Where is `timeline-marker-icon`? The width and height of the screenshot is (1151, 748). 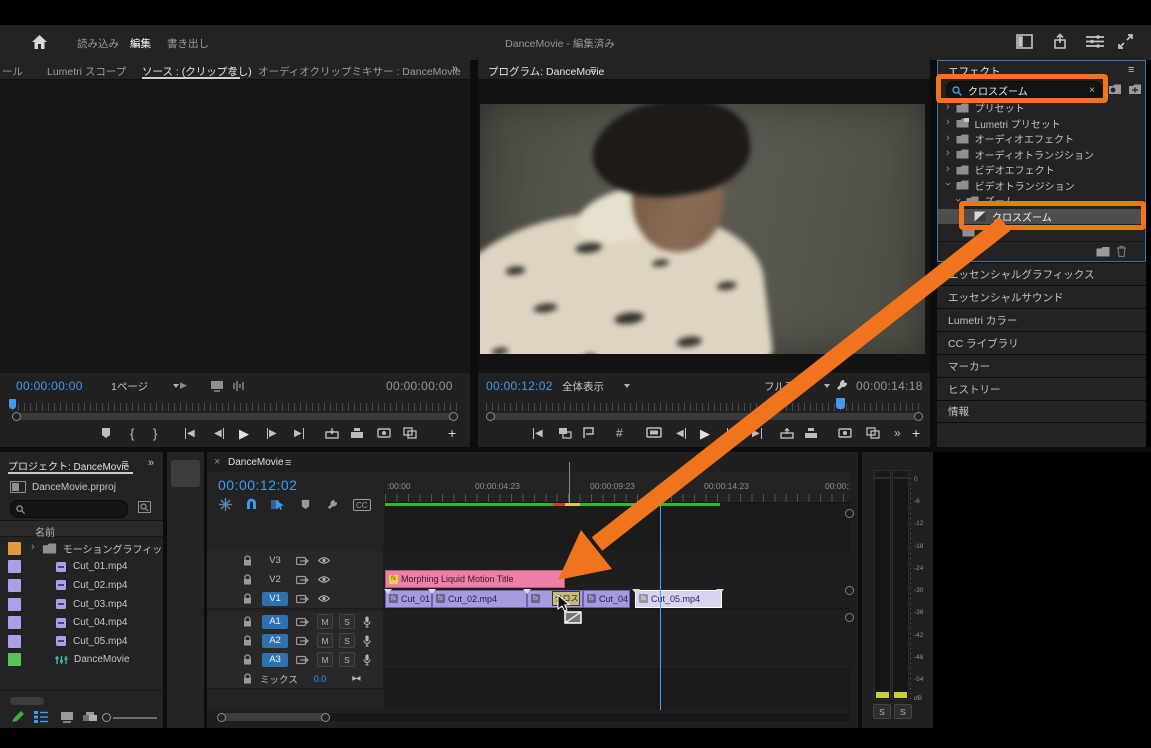
timeline-marker-icon is located at coordinates (305, 504).